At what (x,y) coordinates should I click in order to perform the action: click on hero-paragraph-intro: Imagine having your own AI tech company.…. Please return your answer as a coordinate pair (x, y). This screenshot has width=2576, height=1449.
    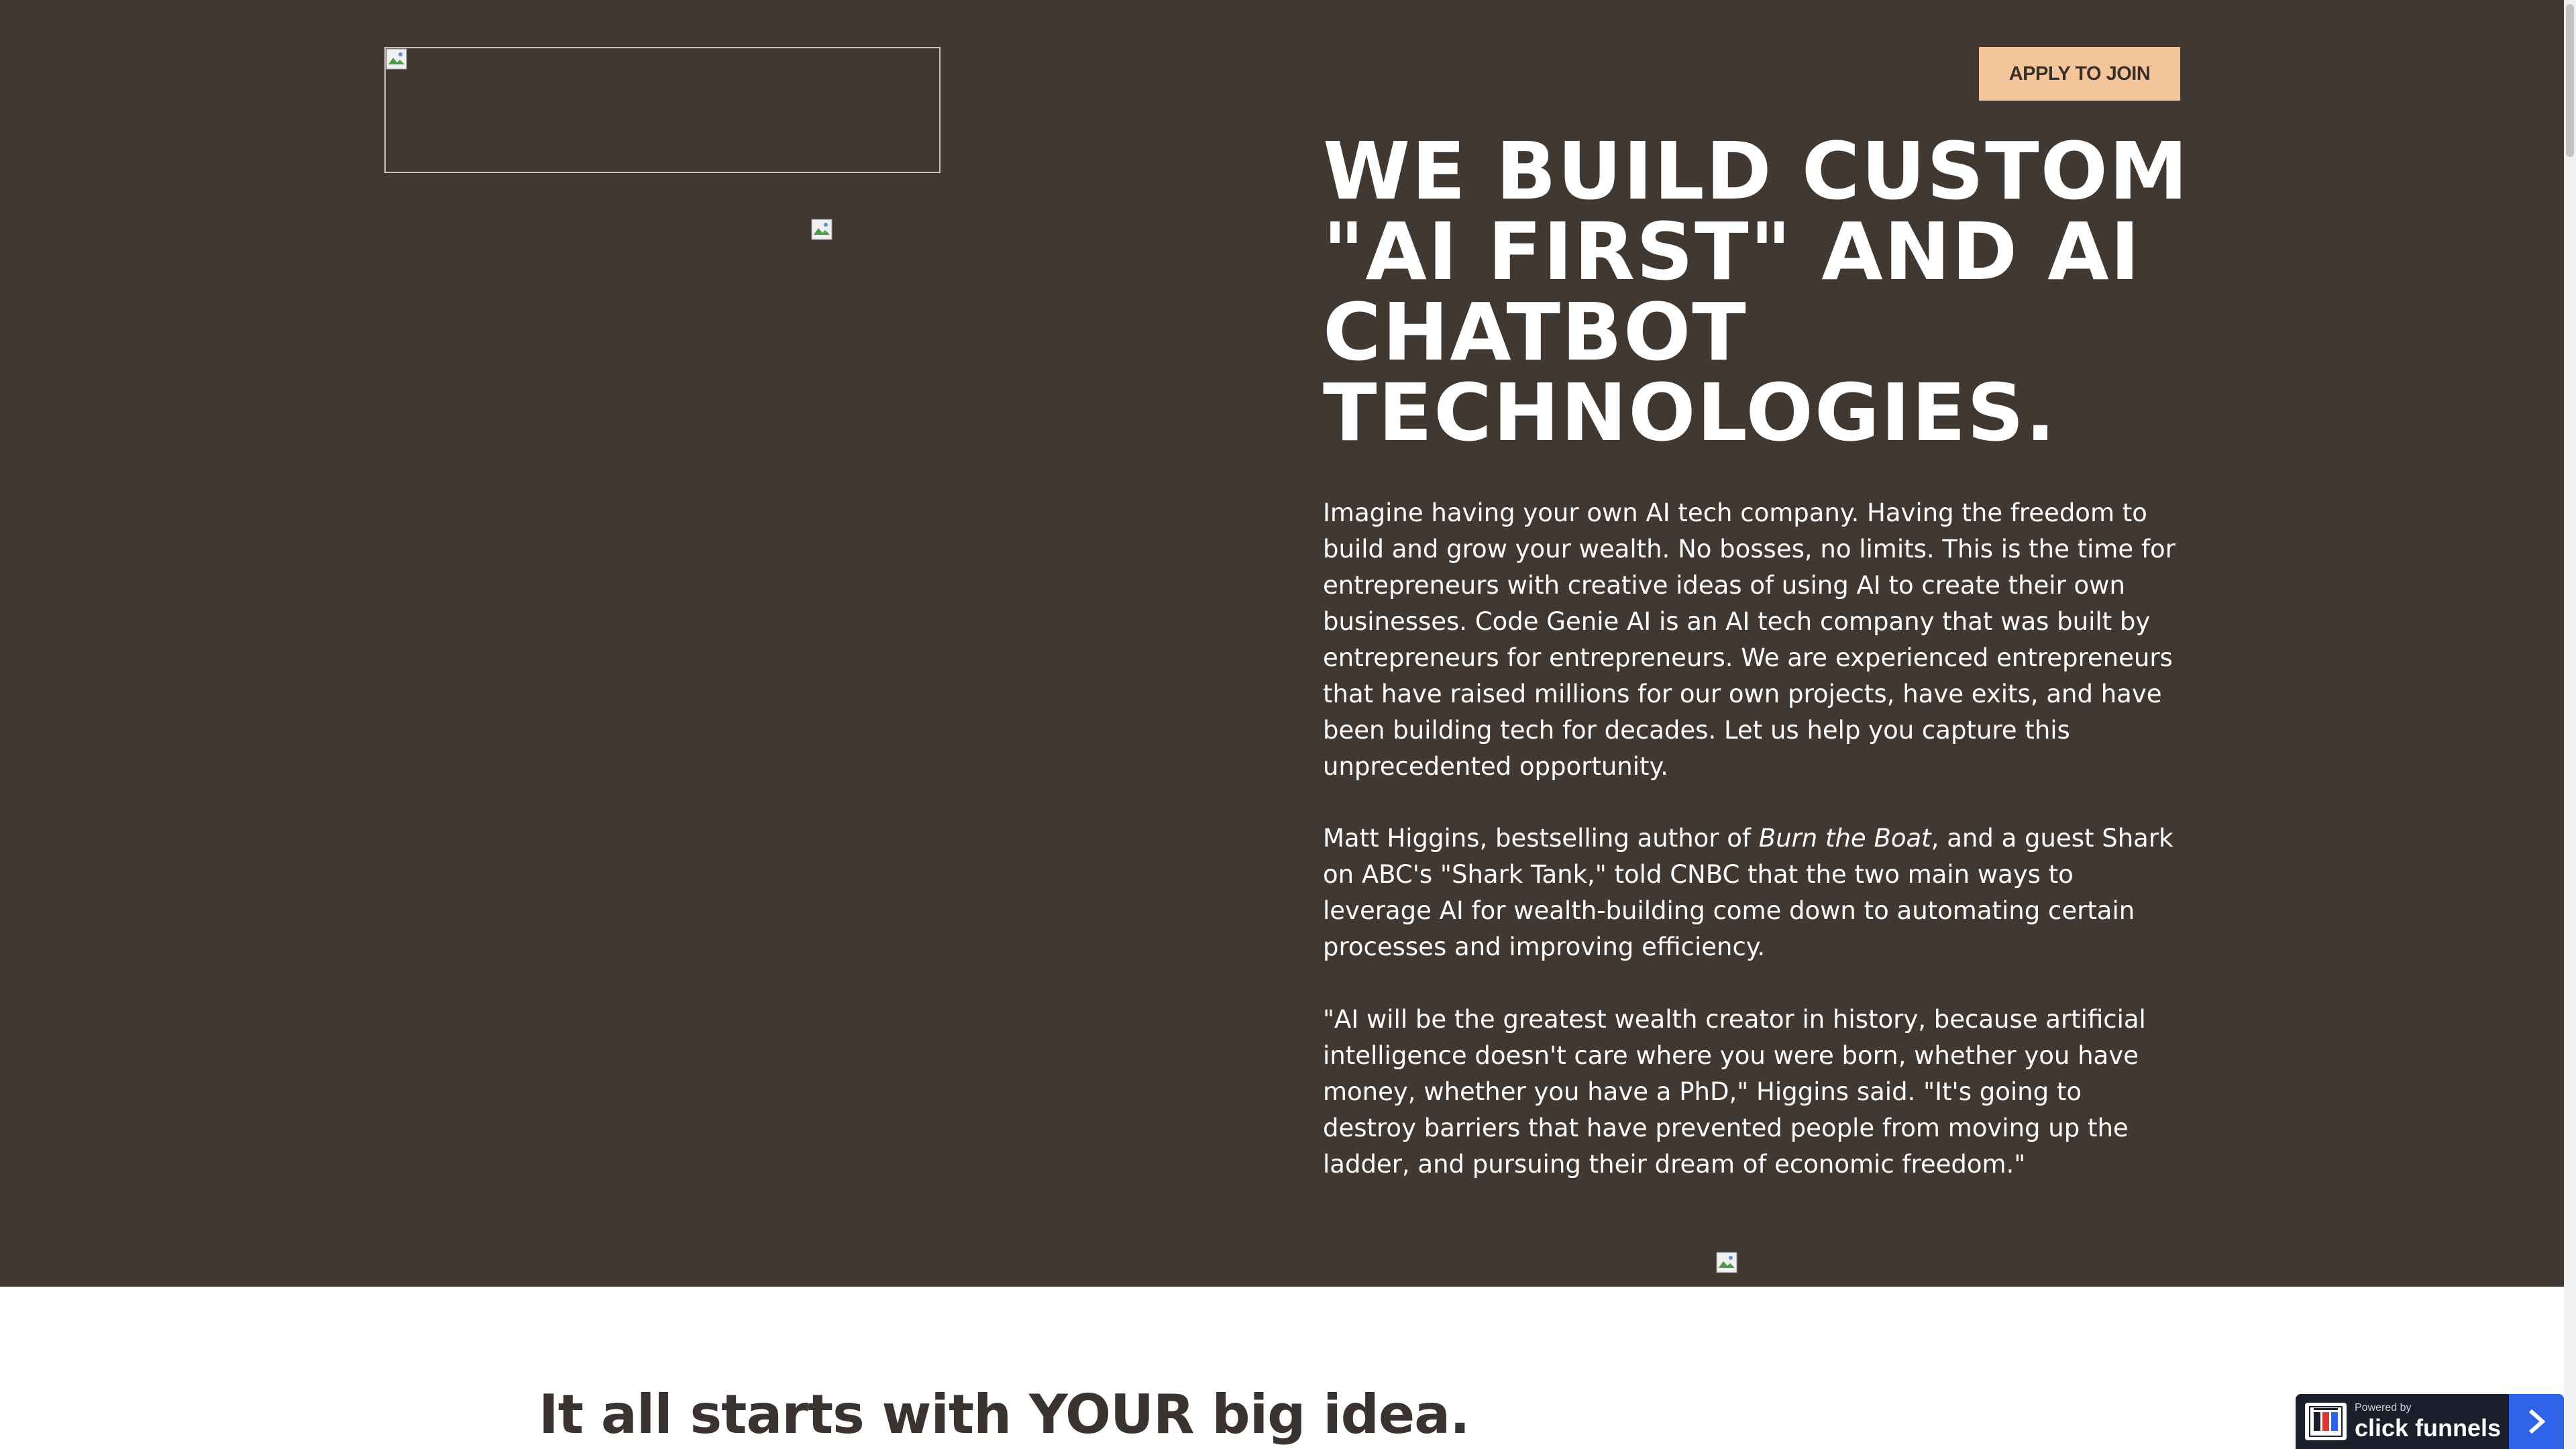
    Looking at the image, I should click on (1749, 639).